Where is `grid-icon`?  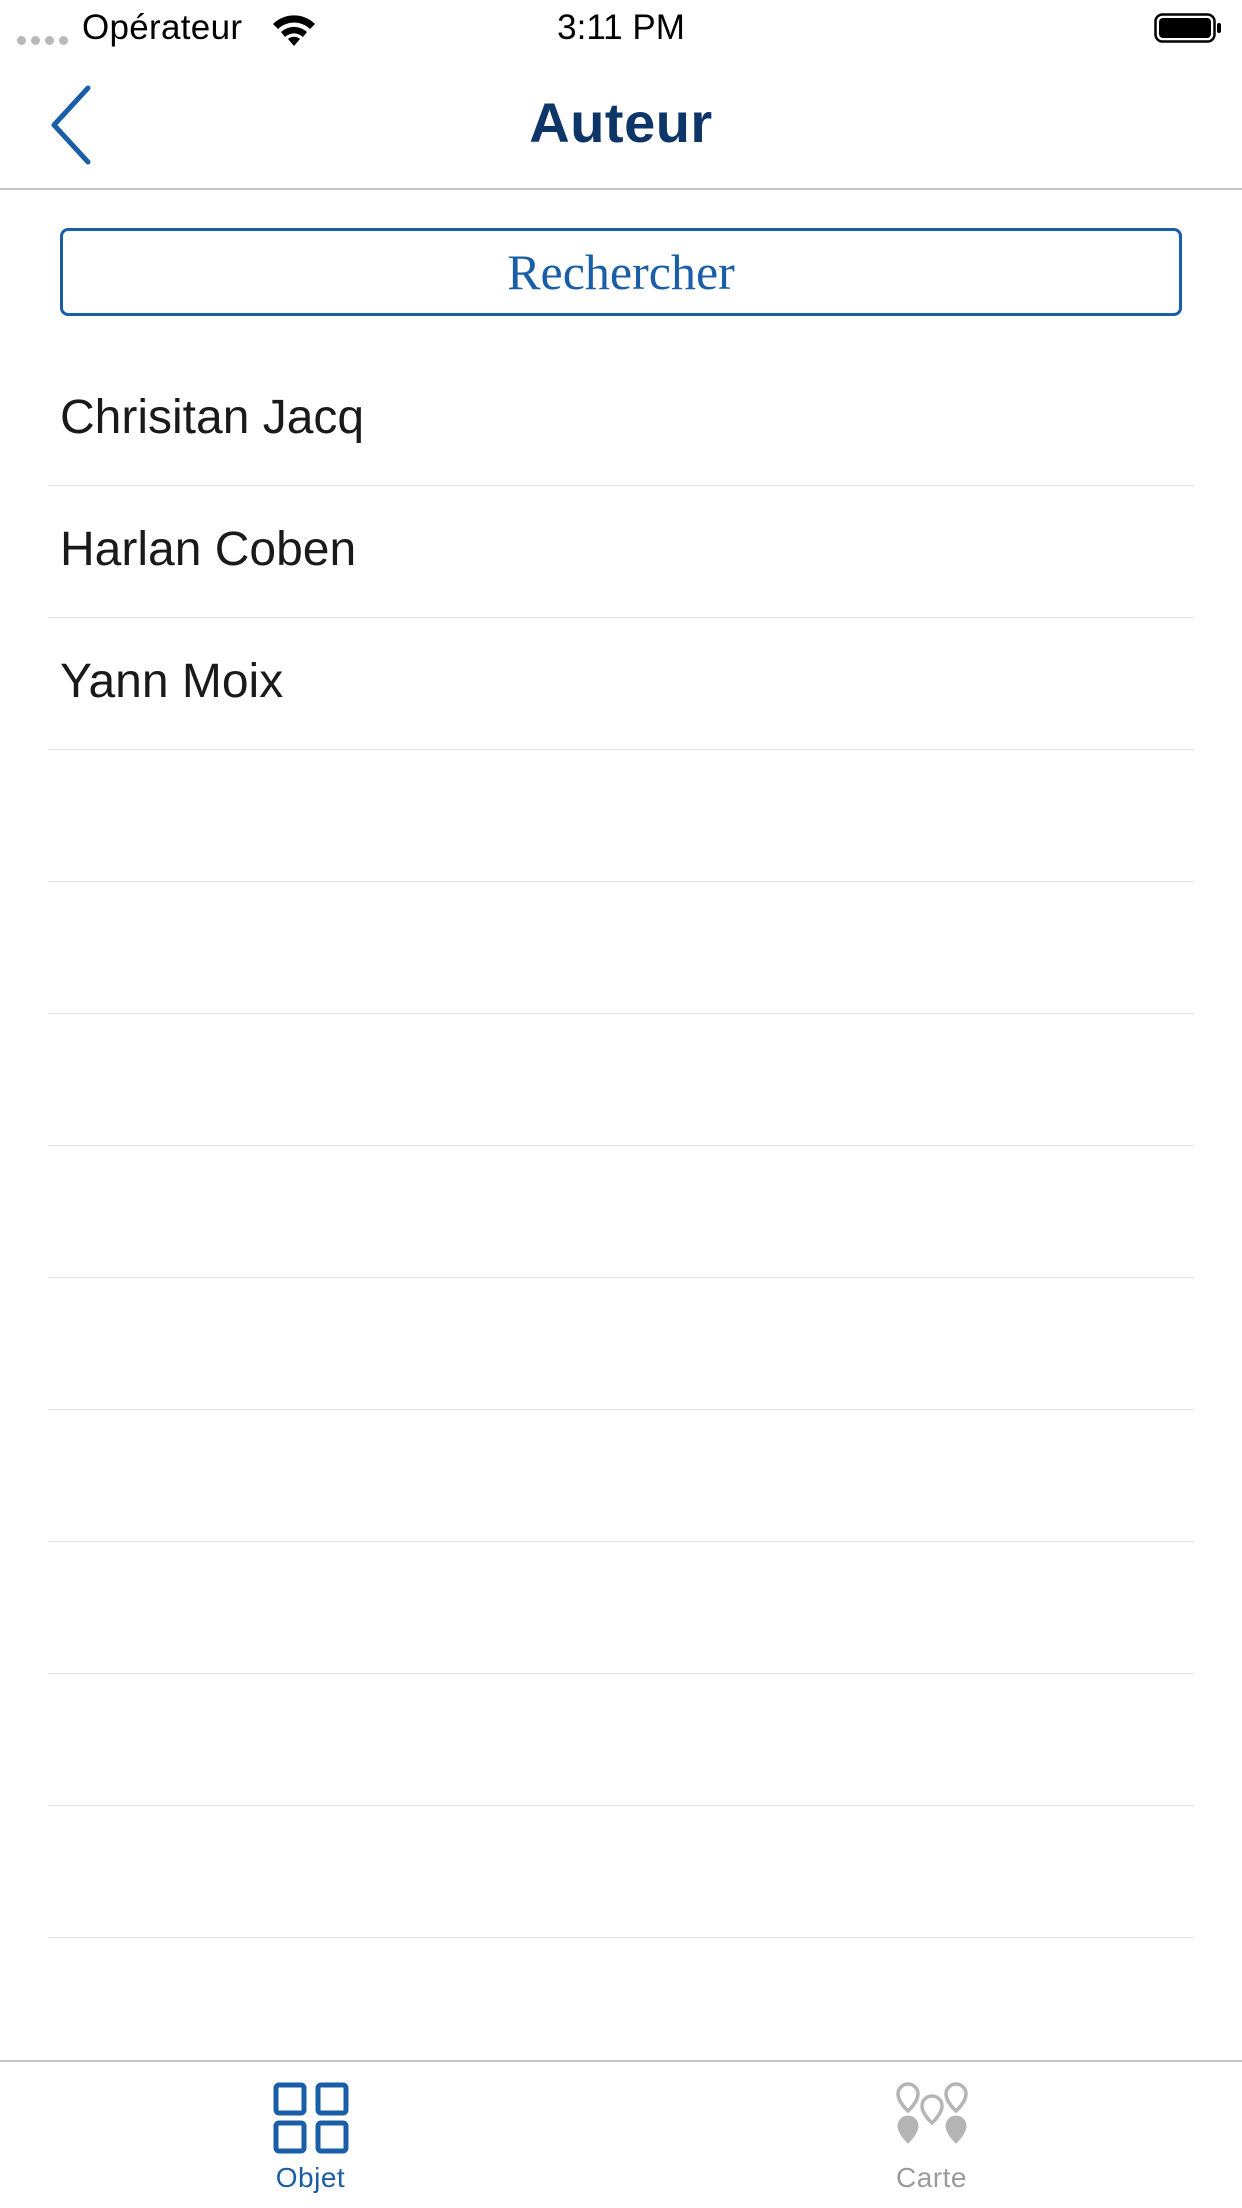 grid-icon is located at coordinates (310, 2118).